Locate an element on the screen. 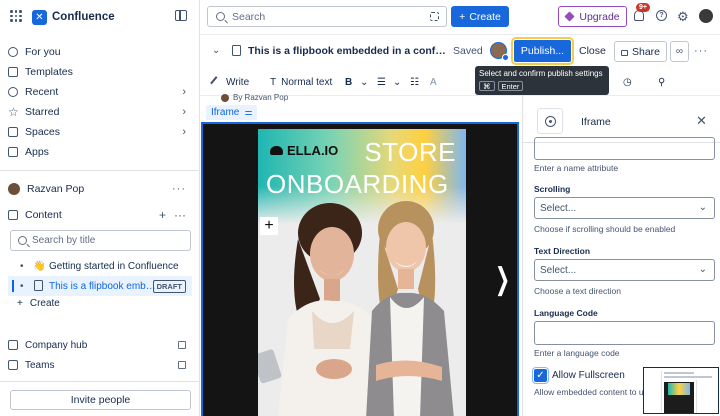  close-icon: ✕ is located at coordinates (701, 121).